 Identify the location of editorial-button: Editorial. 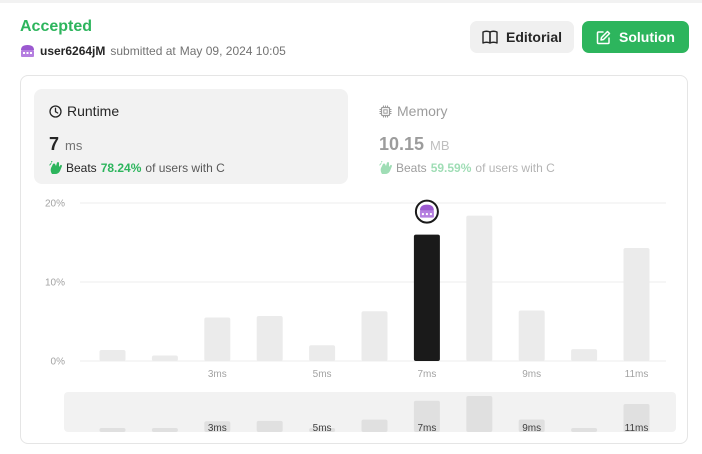
(522, 37).